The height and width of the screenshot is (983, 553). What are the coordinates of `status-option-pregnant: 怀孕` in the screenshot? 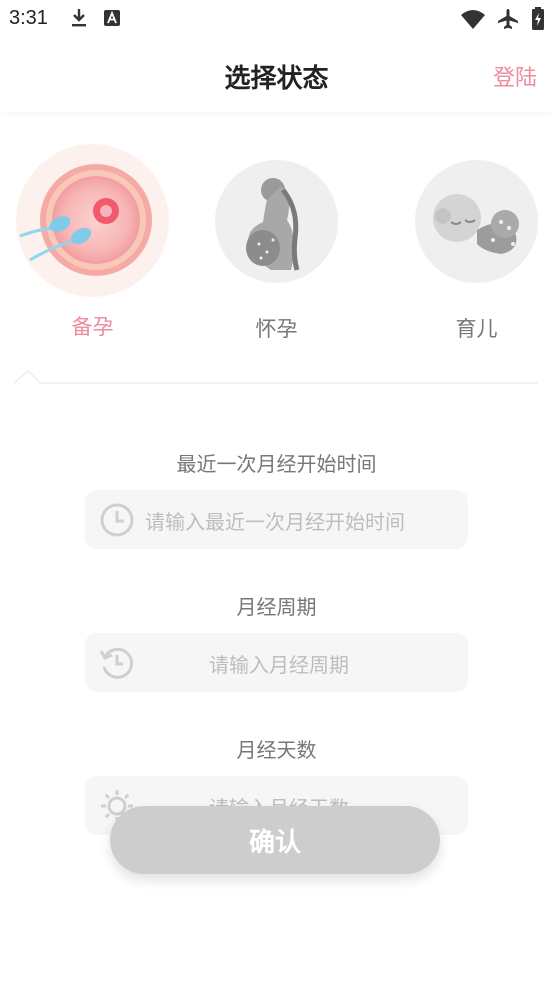 It's located at (276, 251).